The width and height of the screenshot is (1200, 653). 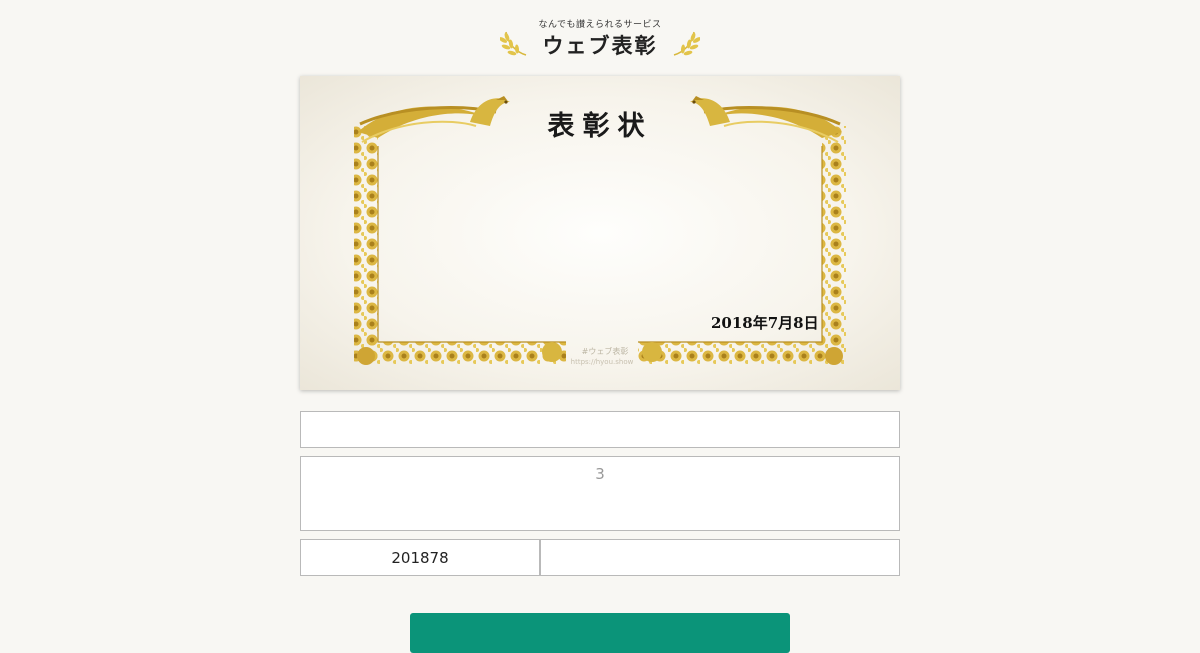 I want to click on certificate-title: 表彰状, so click(x=600, y=126).